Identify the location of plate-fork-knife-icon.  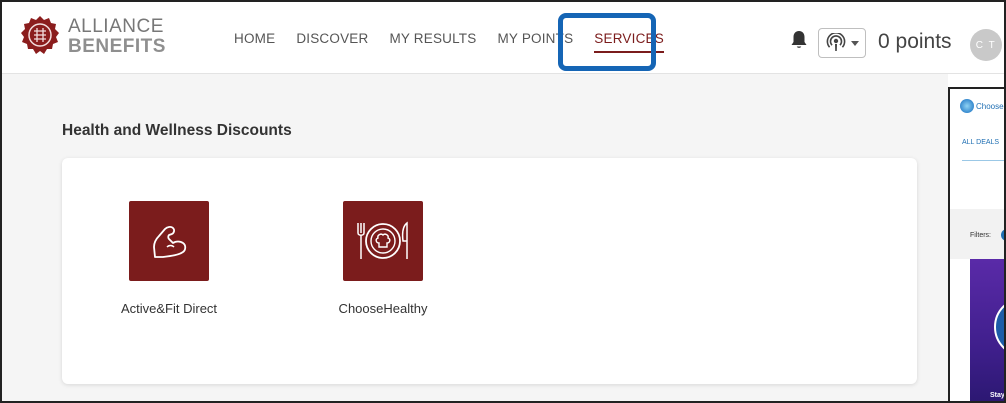
(382, 240).